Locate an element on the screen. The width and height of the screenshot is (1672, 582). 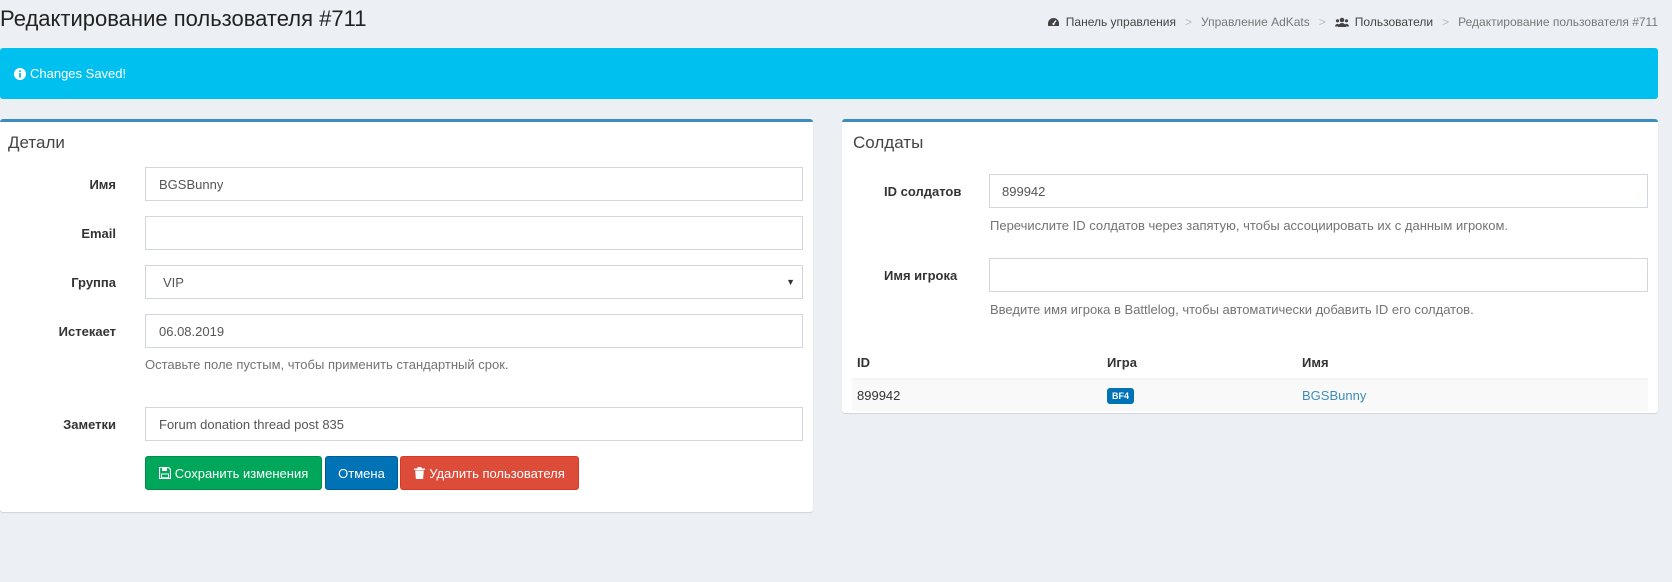
breadcrumb-label: Пользователи is located at coordinates (1394, 22).